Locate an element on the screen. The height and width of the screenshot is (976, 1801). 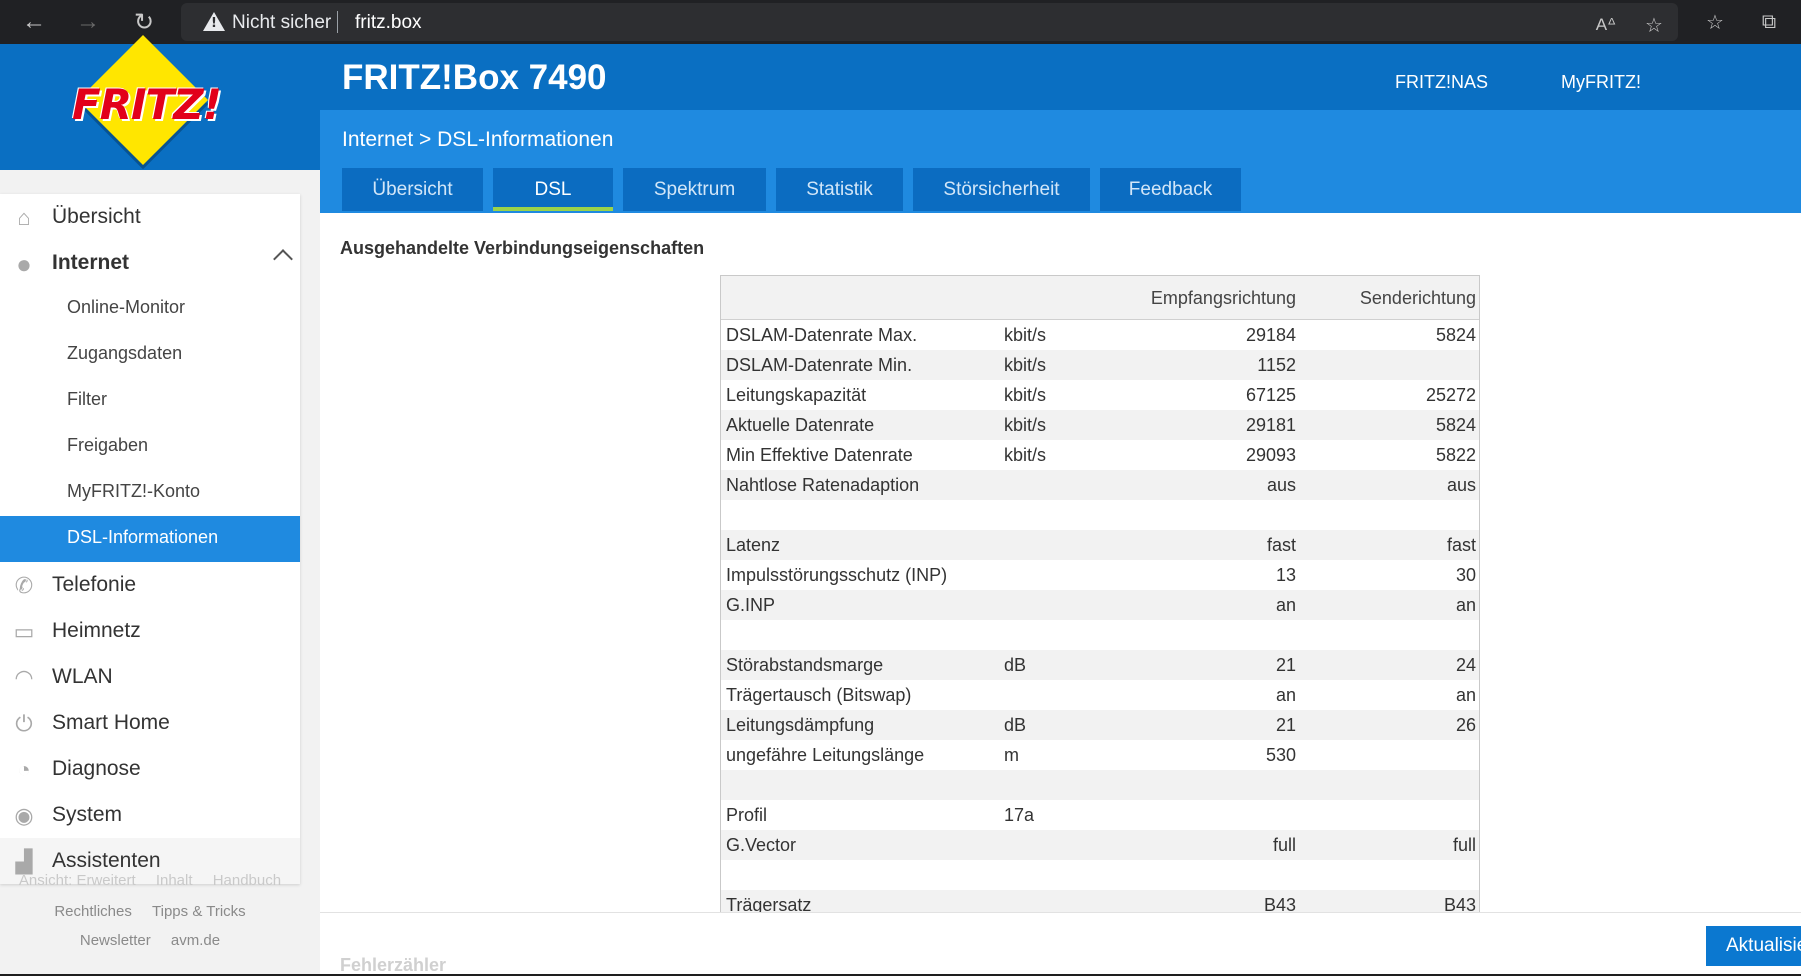
globe-icon: ● is located at coordinates (24, 263).